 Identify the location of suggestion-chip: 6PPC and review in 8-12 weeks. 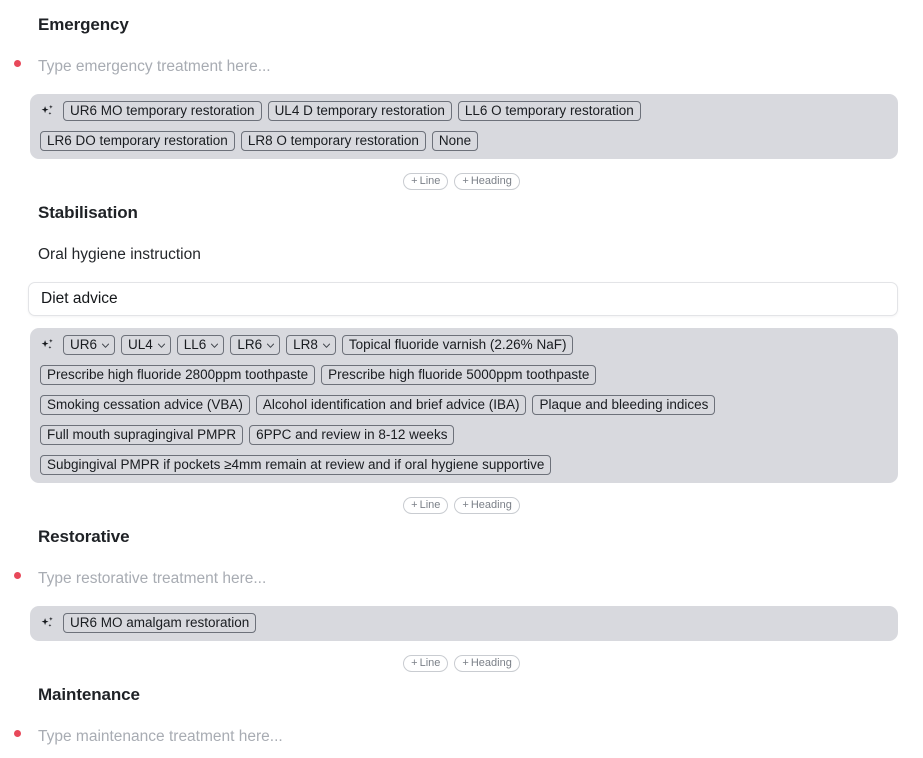
(352, 435).